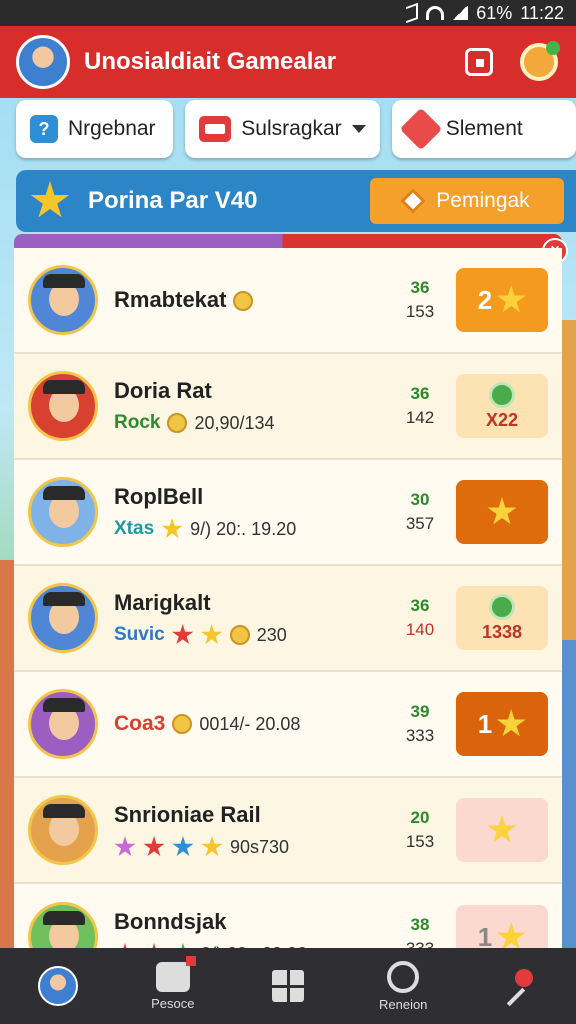 This screenshot has height=1024, width=576. Describe the element at coordinates (175, 973) in the screenshot. I see `gift-icon` at that location.